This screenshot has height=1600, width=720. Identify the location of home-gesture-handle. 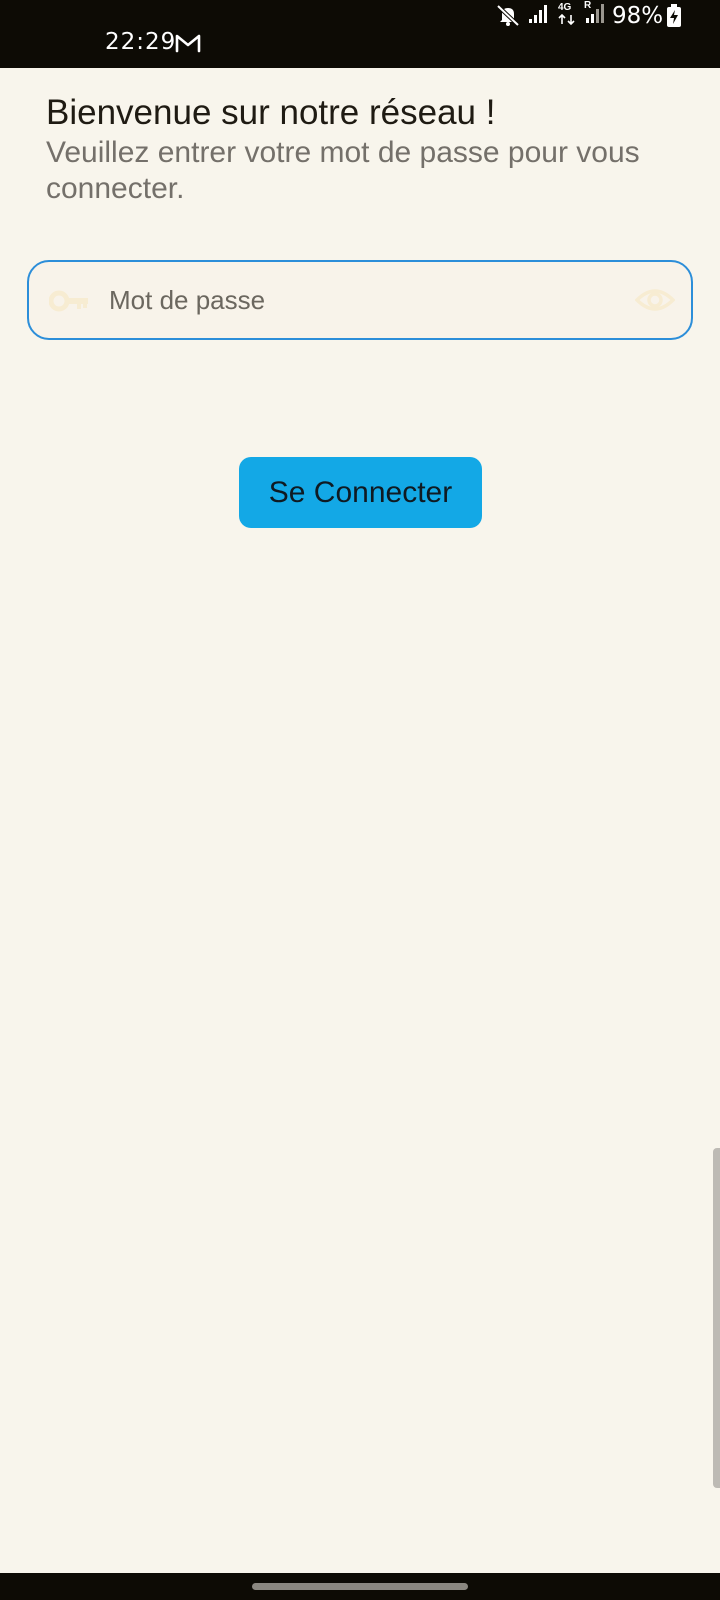
(360, 1586).